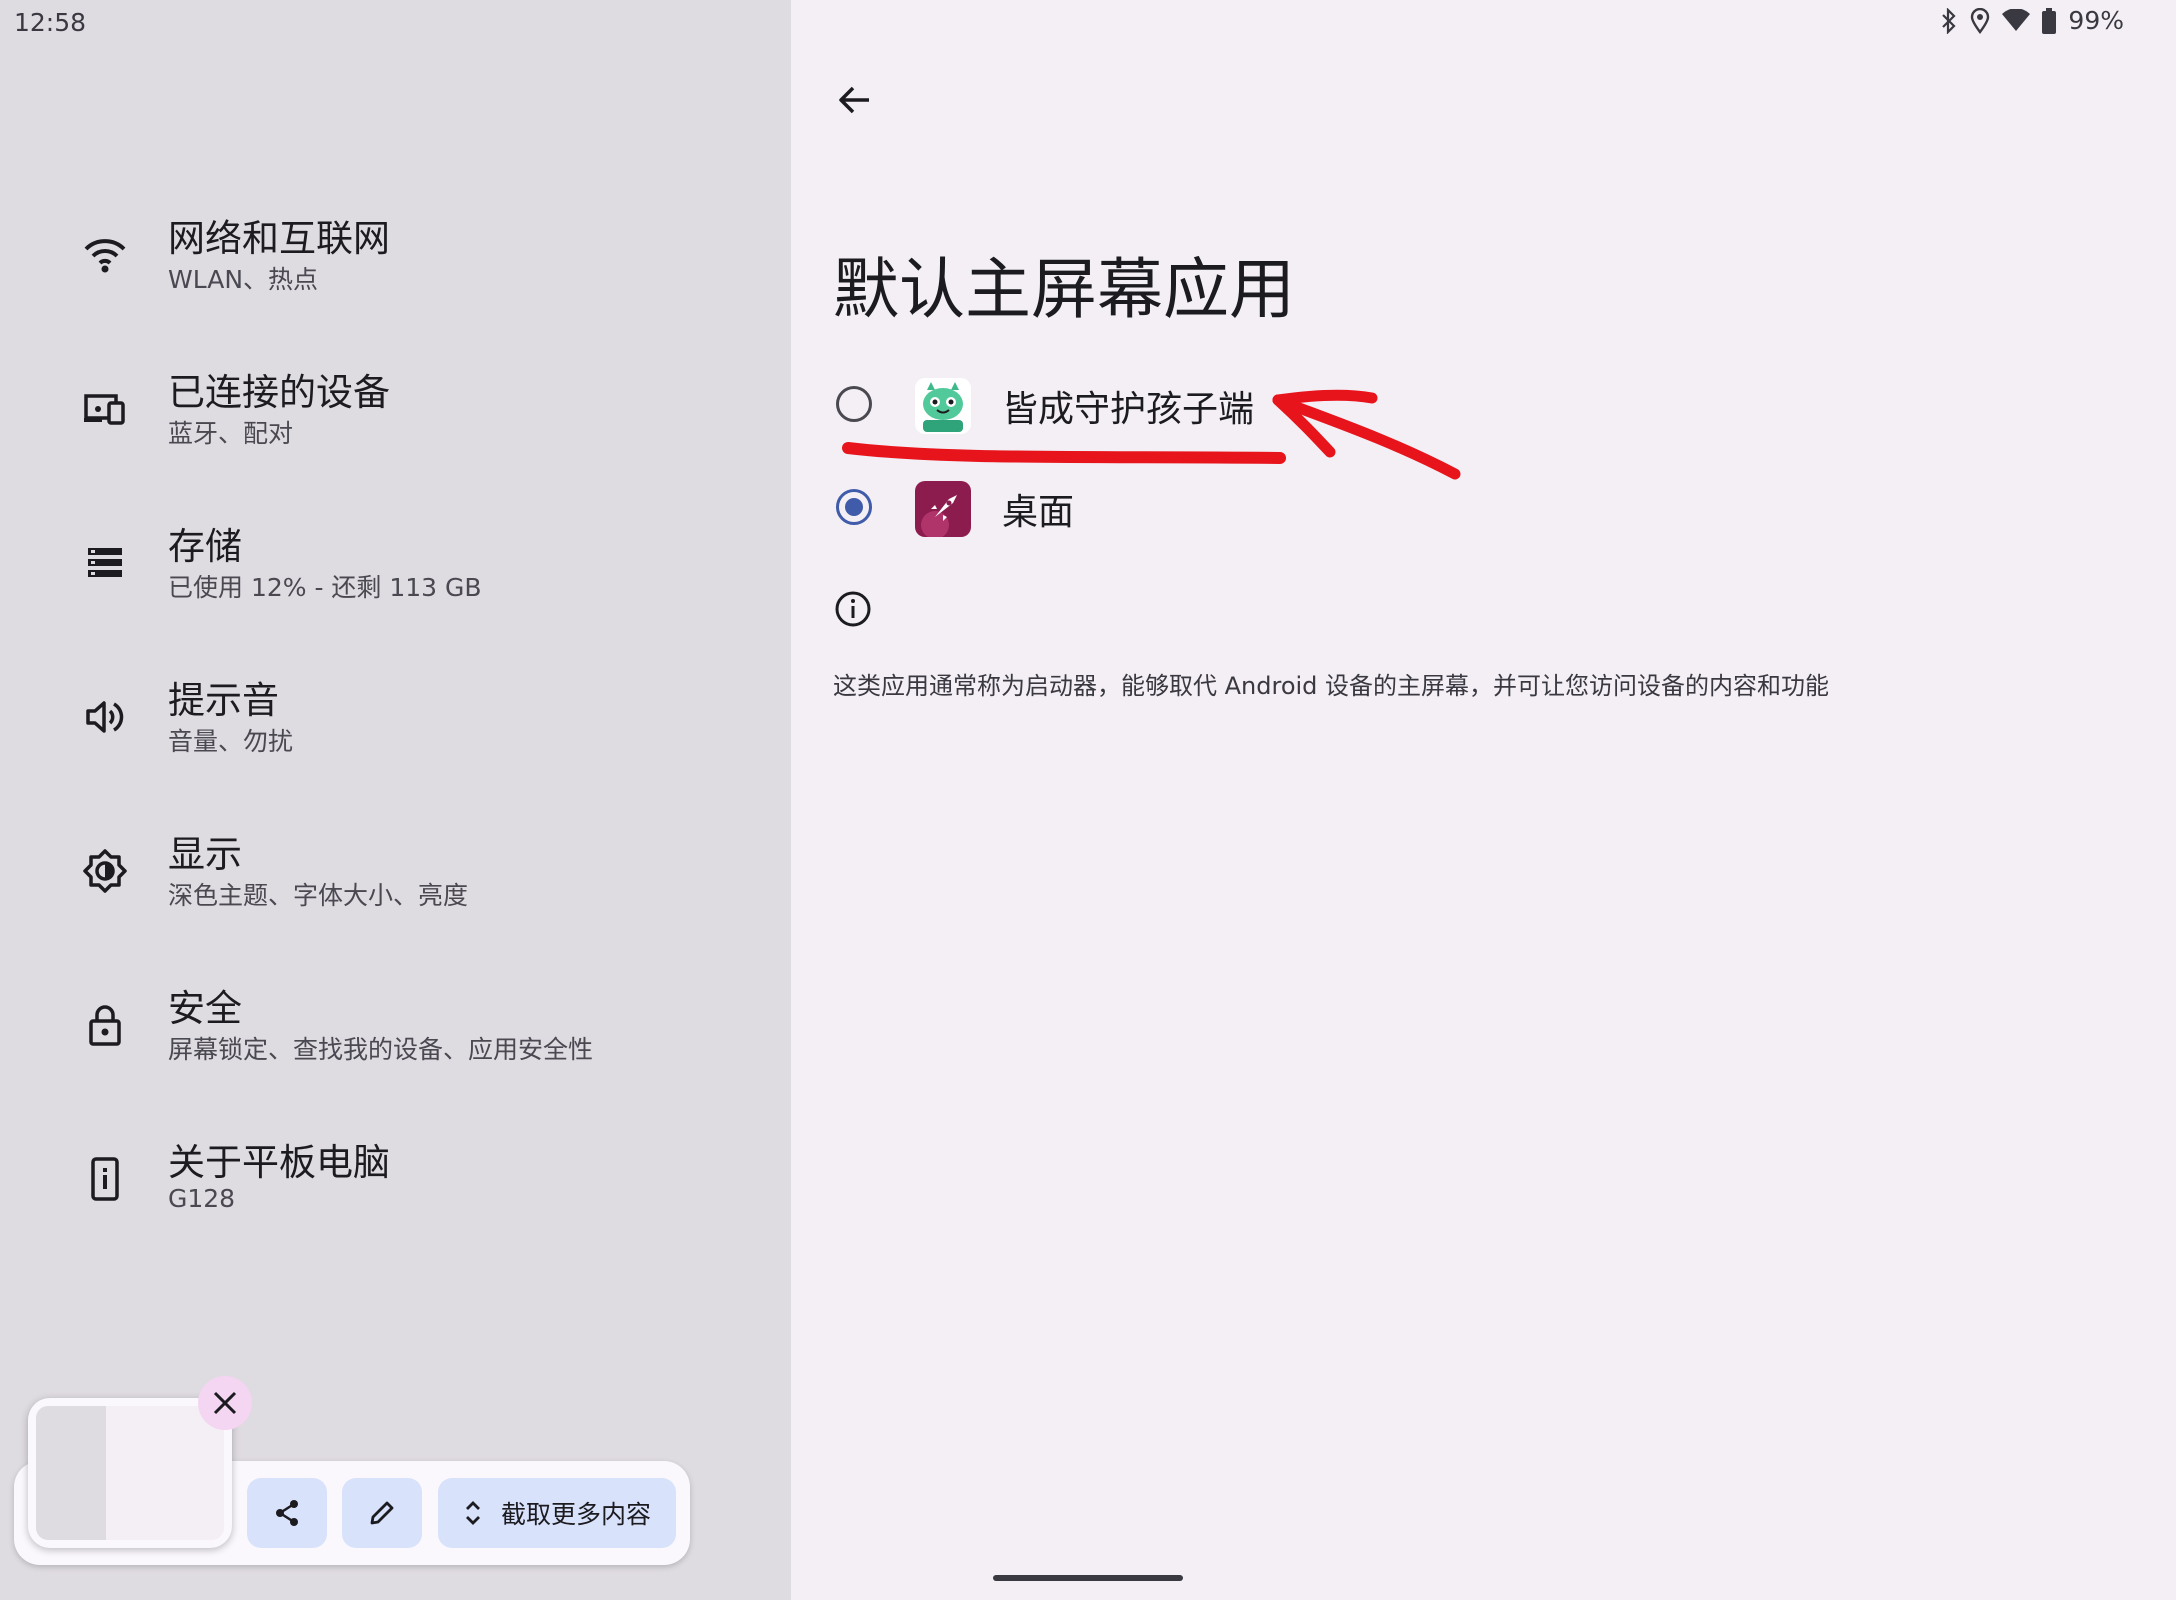 The image size is (2176, 1600). What do you see at coordinates (853, 609) in the screenshot?
I see `info-icon` at bounding box center [853, 609].